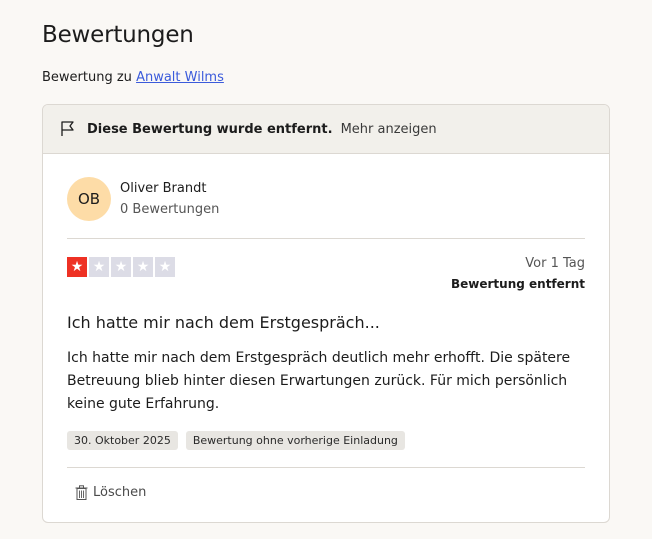 Image resolution: width=652 pixels, height=539 pixels. Describe the element at coordinates (180, 77) in the screenshot. I see `business-link: Anwalt Wilms` at that location.